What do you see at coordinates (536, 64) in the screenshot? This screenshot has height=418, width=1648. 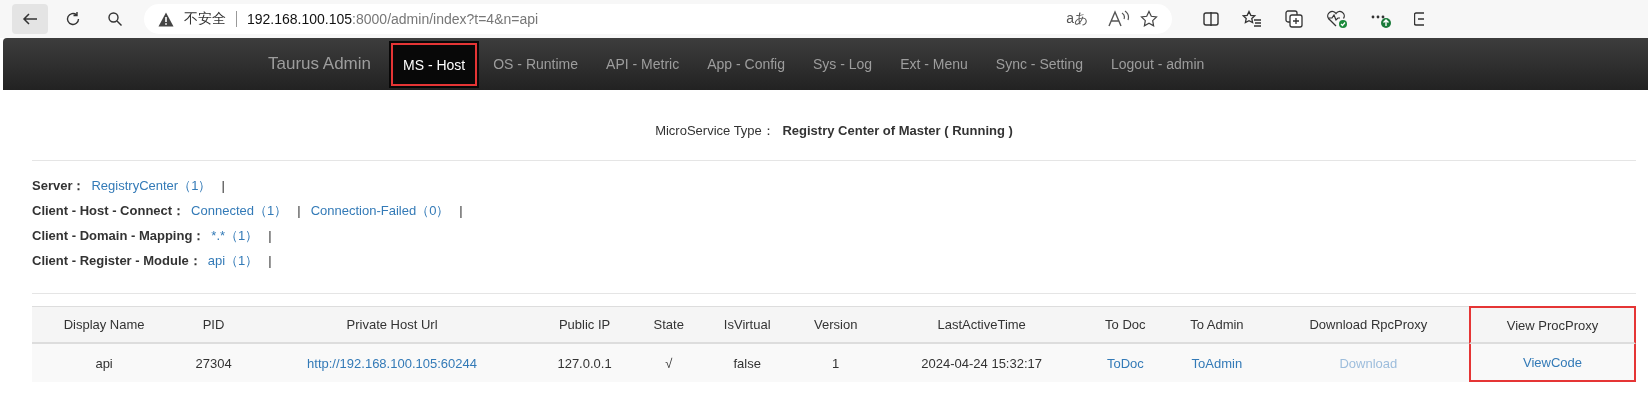 I see `nav-item: OS - Runtime` at bounding box center [536, 64].